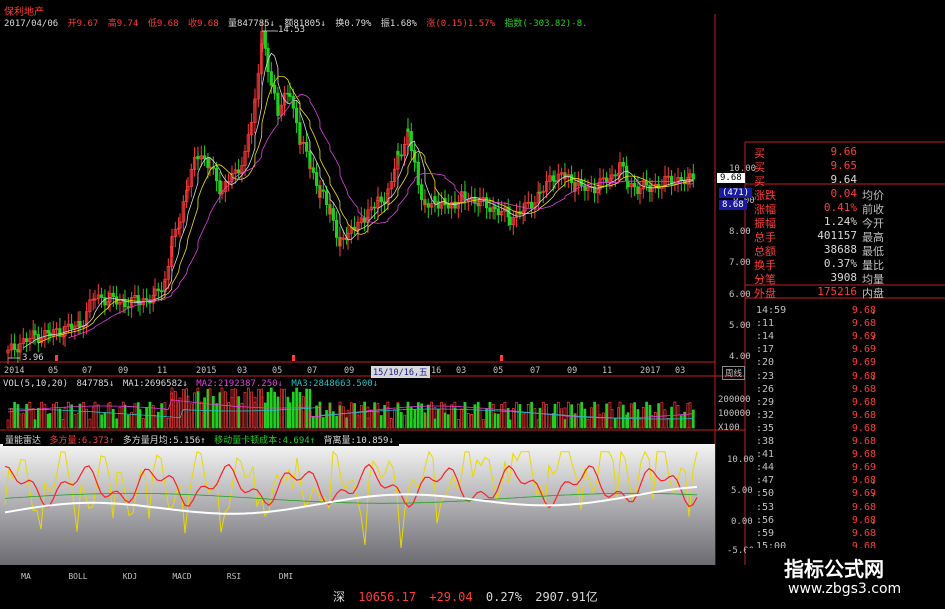  Describe the element at coordinates (873, 495) in the screenshot. I see `tick-arrow: ↑` at that location.